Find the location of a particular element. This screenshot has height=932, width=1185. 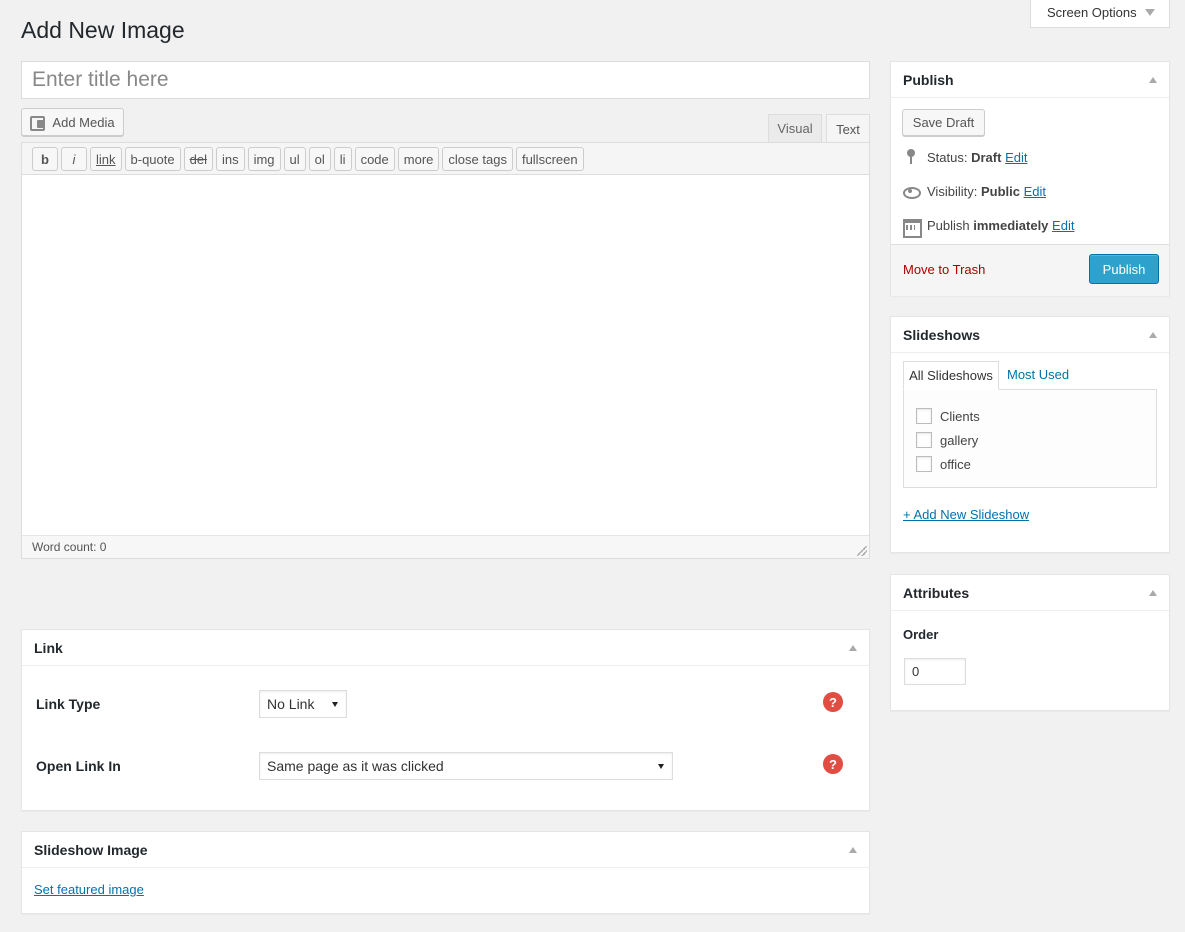

tab-visual: Visual is located at coordinates (795, 128).